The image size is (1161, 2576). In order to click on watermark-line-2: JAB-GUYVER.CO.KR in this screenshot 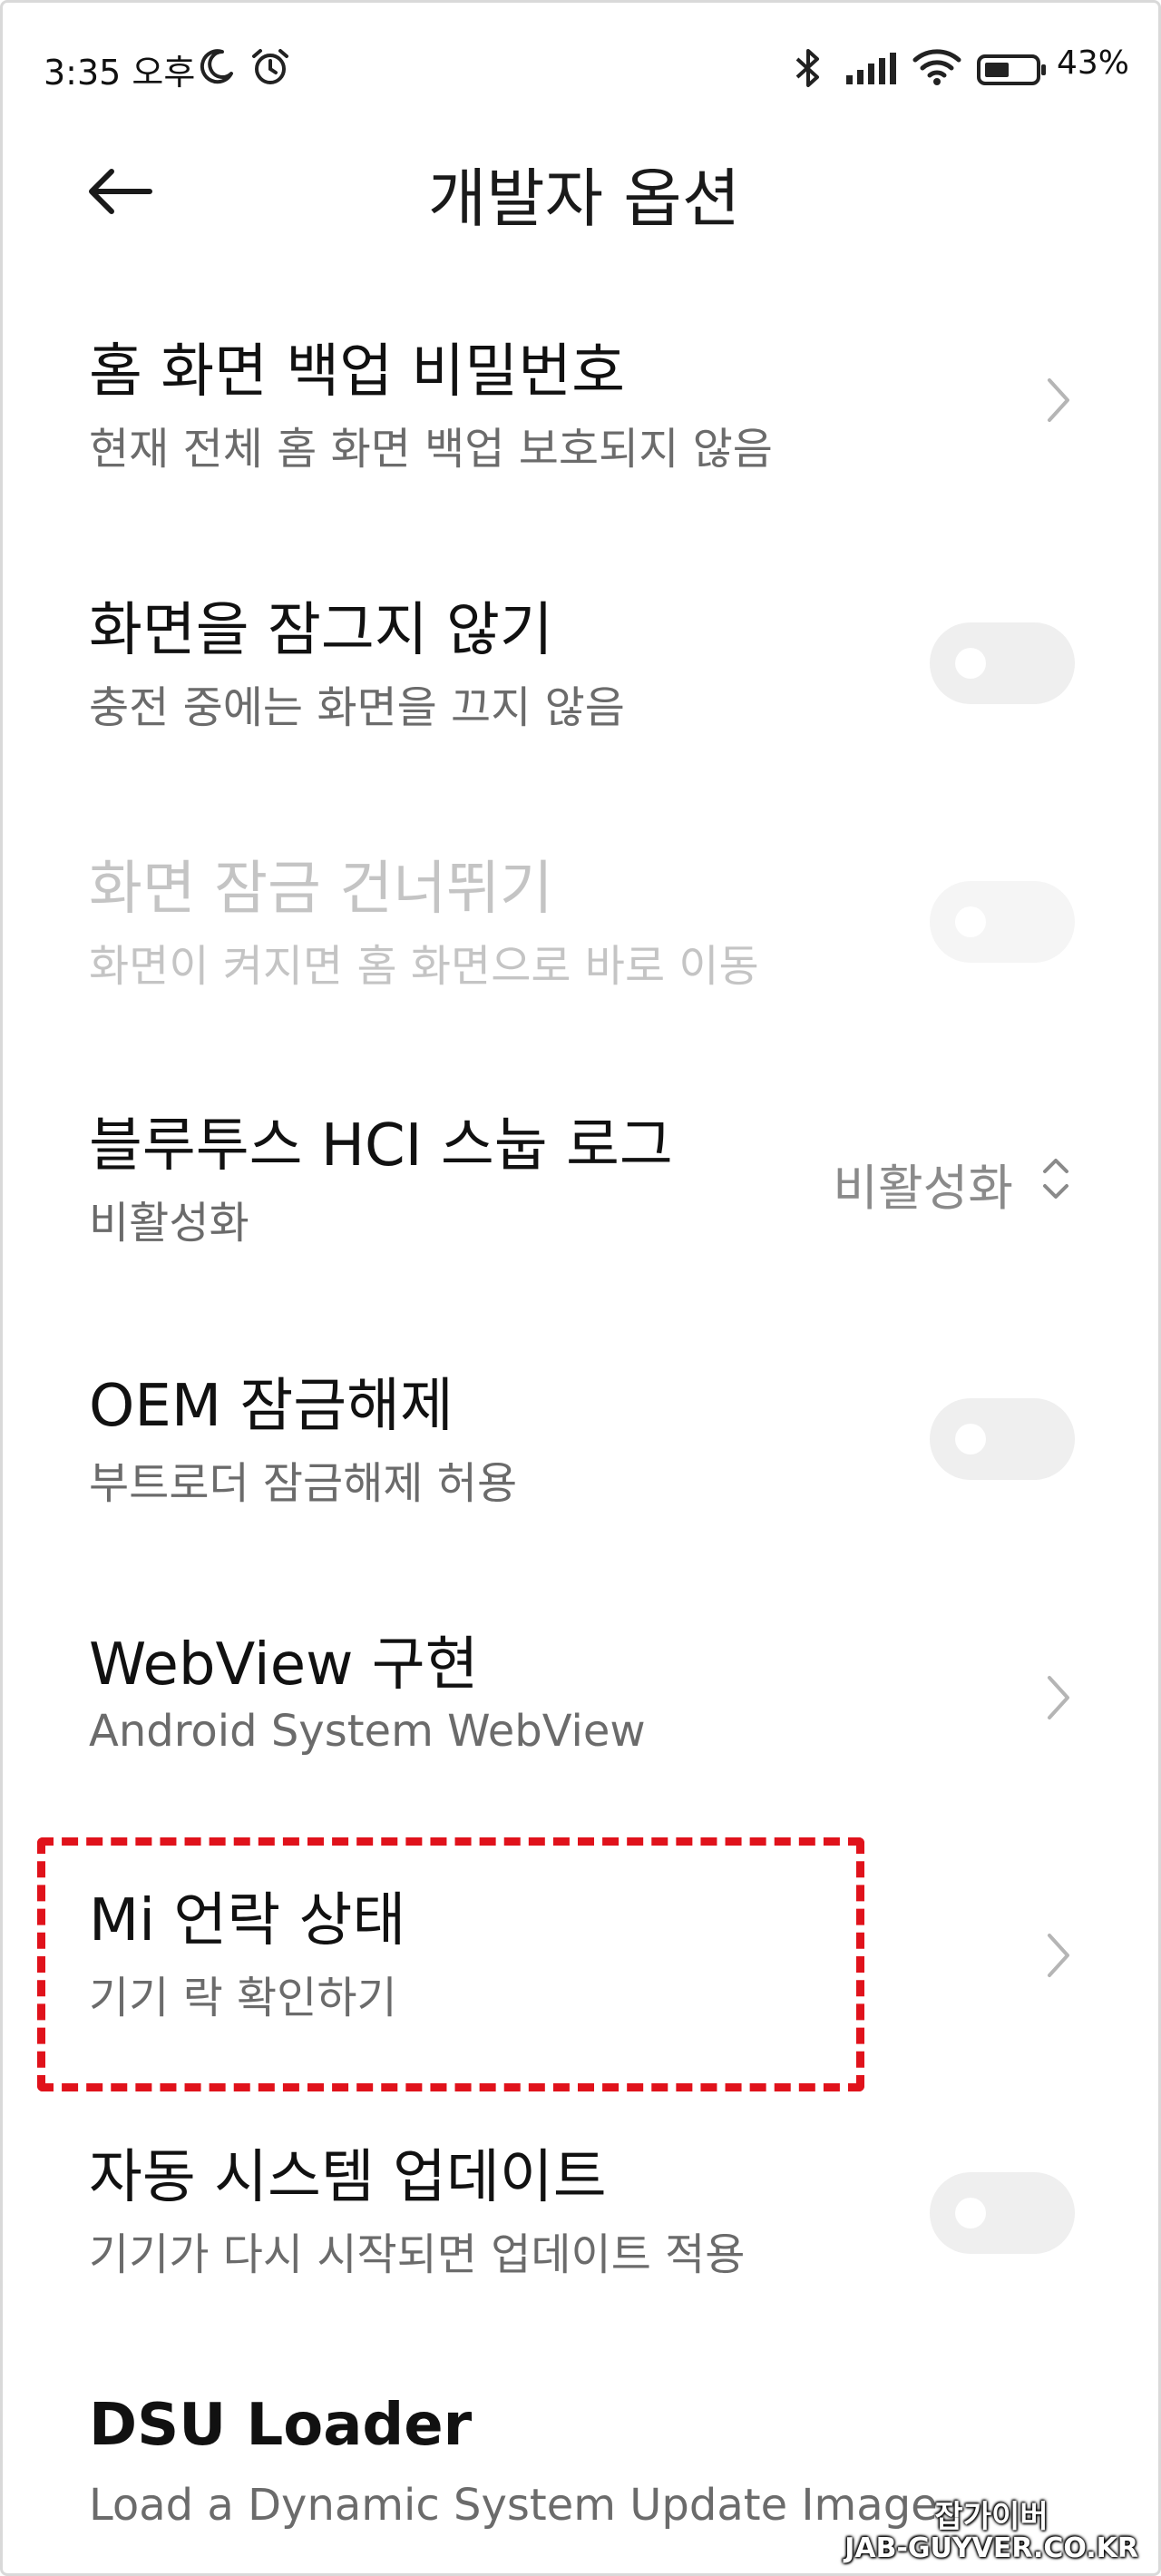, I will do `click(991, 2548)`.